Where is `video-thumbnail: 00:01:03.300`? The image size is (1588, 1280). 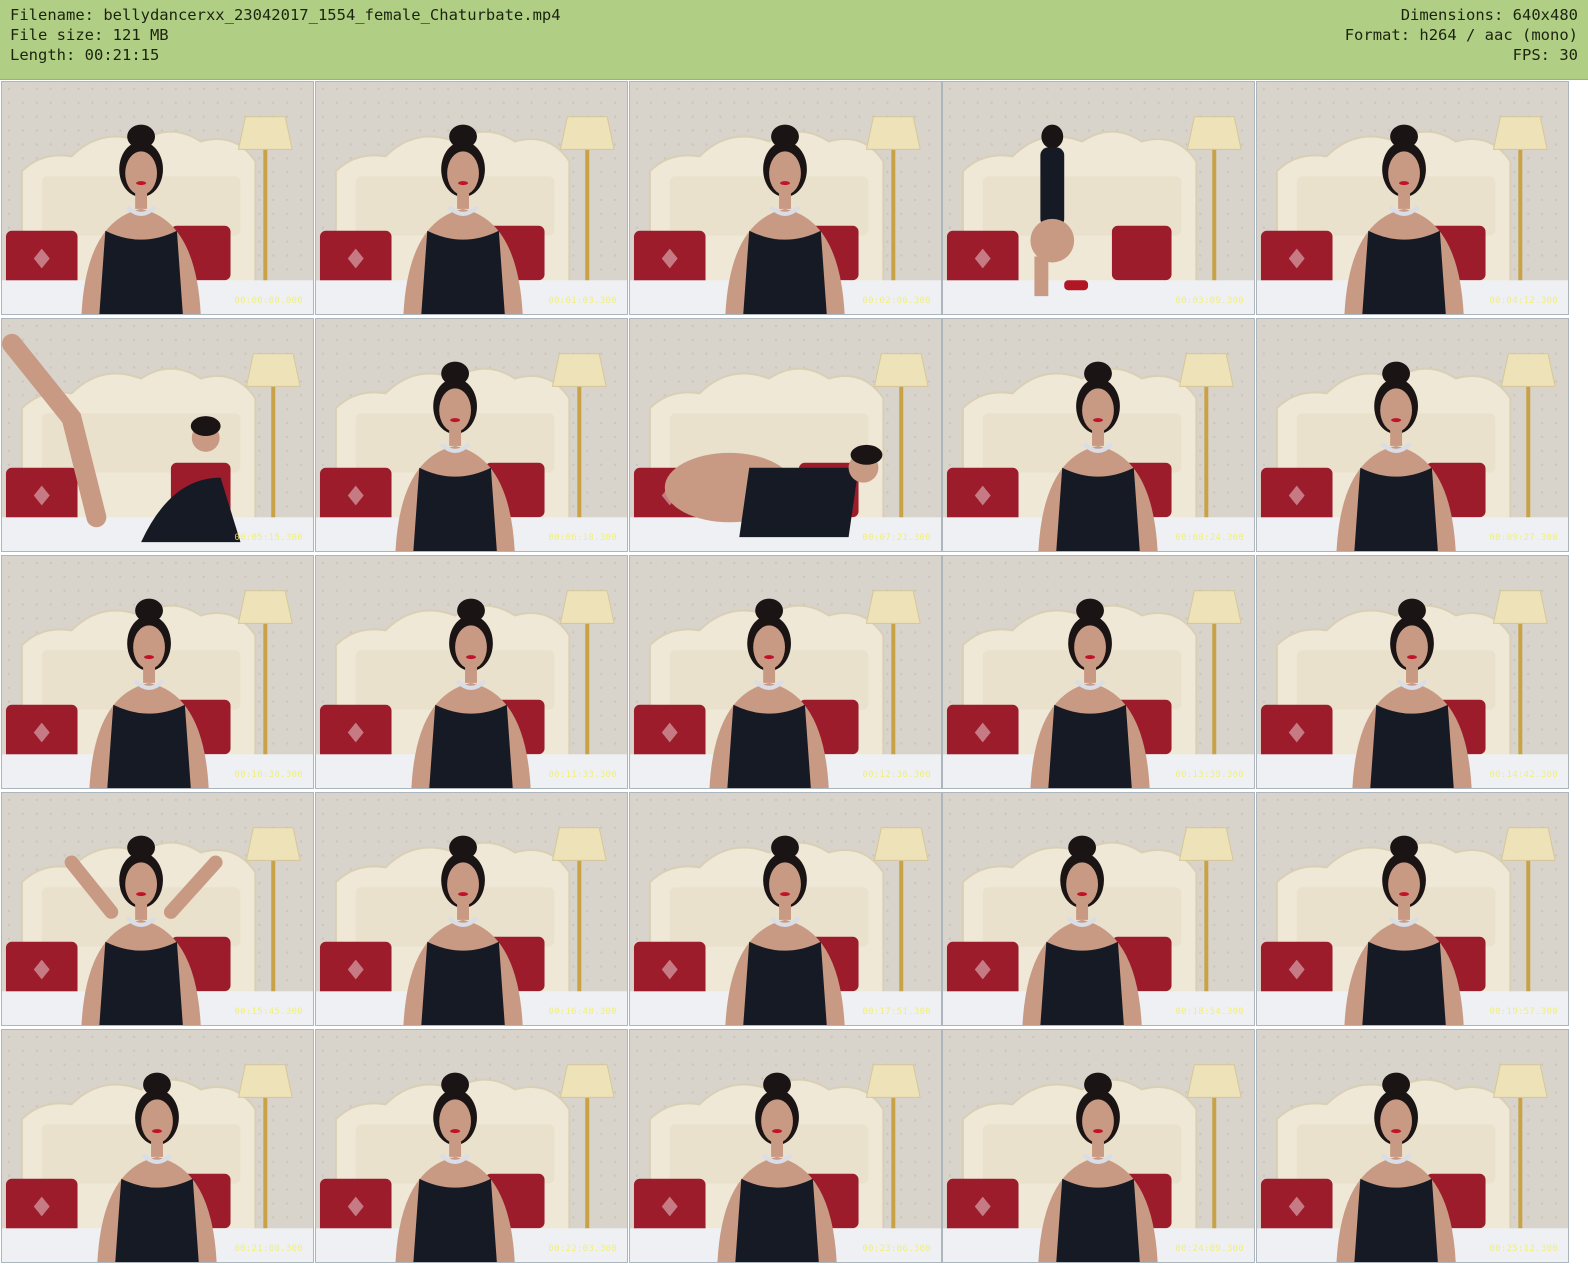
video-thumbnail: 00:01:03.300 is located at coordinates (471, 198).